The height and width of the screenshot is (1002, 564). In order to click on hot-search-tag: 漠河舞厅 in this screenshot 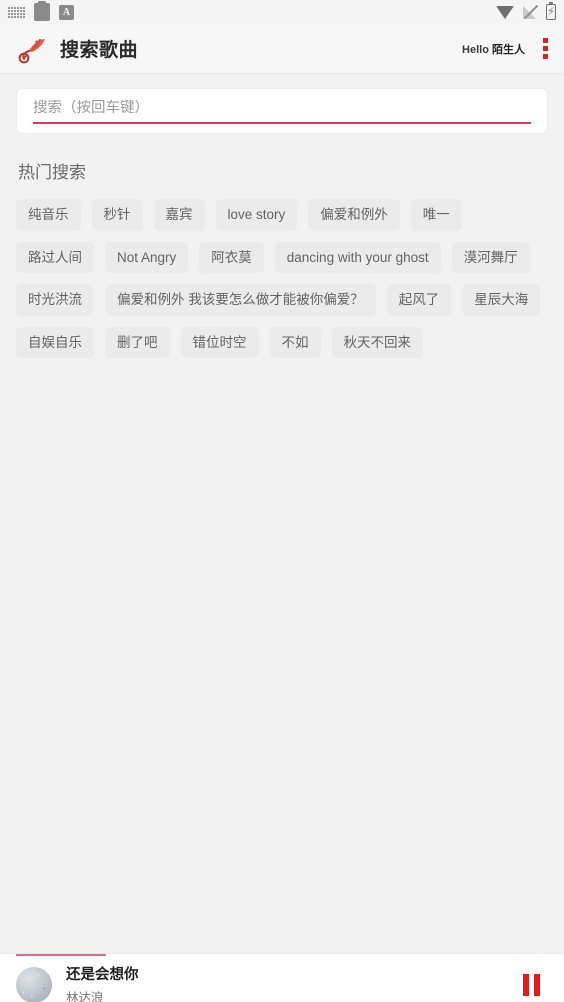, I will do `click(490, 257)`.